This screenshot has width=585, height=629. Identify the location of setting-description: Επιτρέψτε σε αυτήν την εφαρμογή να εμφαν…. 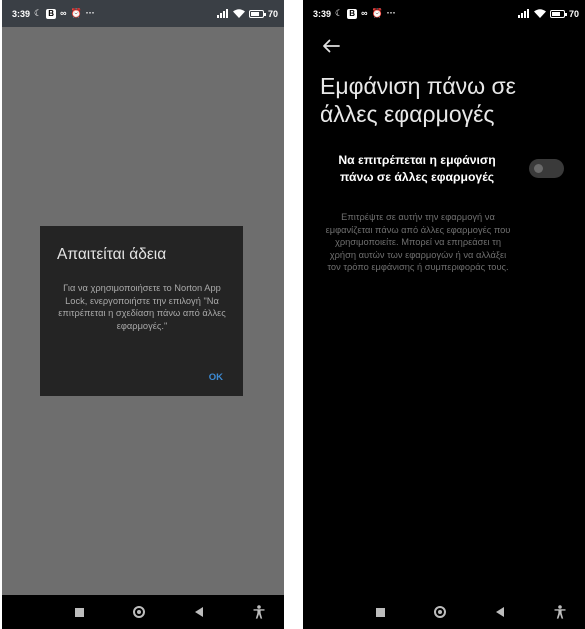
(418, 242).